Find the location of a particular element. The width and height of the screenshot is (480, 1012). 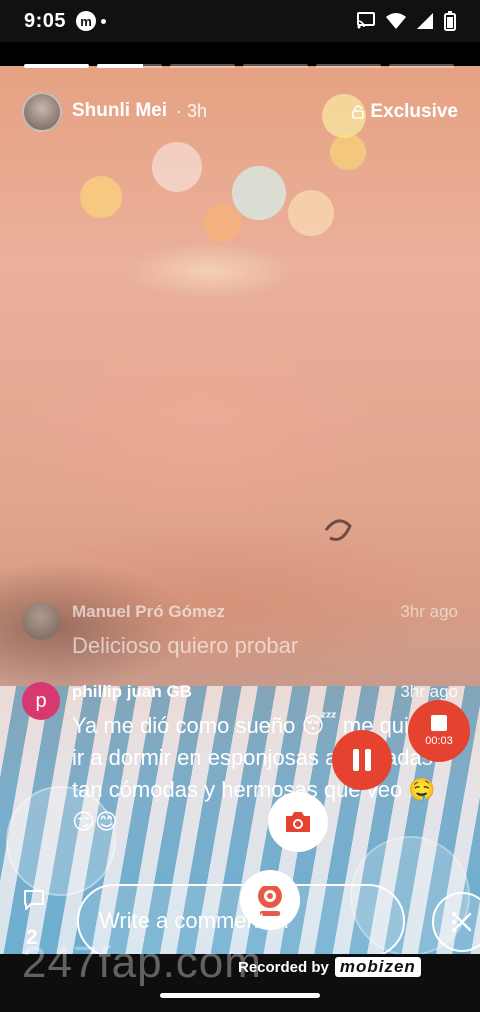

camera-icon is located at coordinates (298, 822).